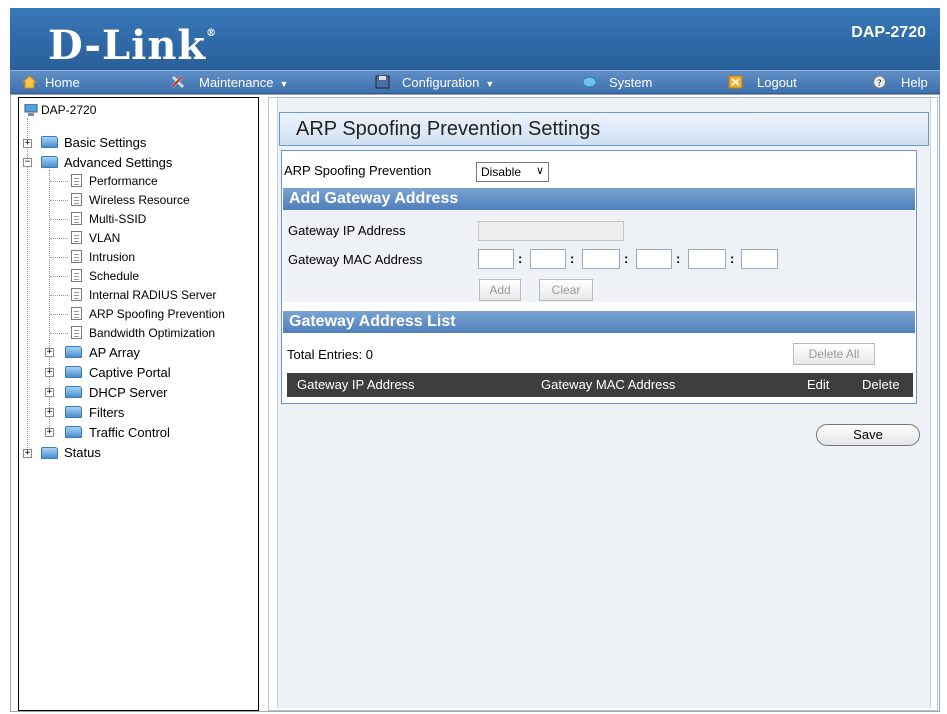 The image size is (947, 714). What do you see at coordinates (68, 110) in the screenshot?
I see `tree-root: DAP-2720` at bounding box center [68, 110].